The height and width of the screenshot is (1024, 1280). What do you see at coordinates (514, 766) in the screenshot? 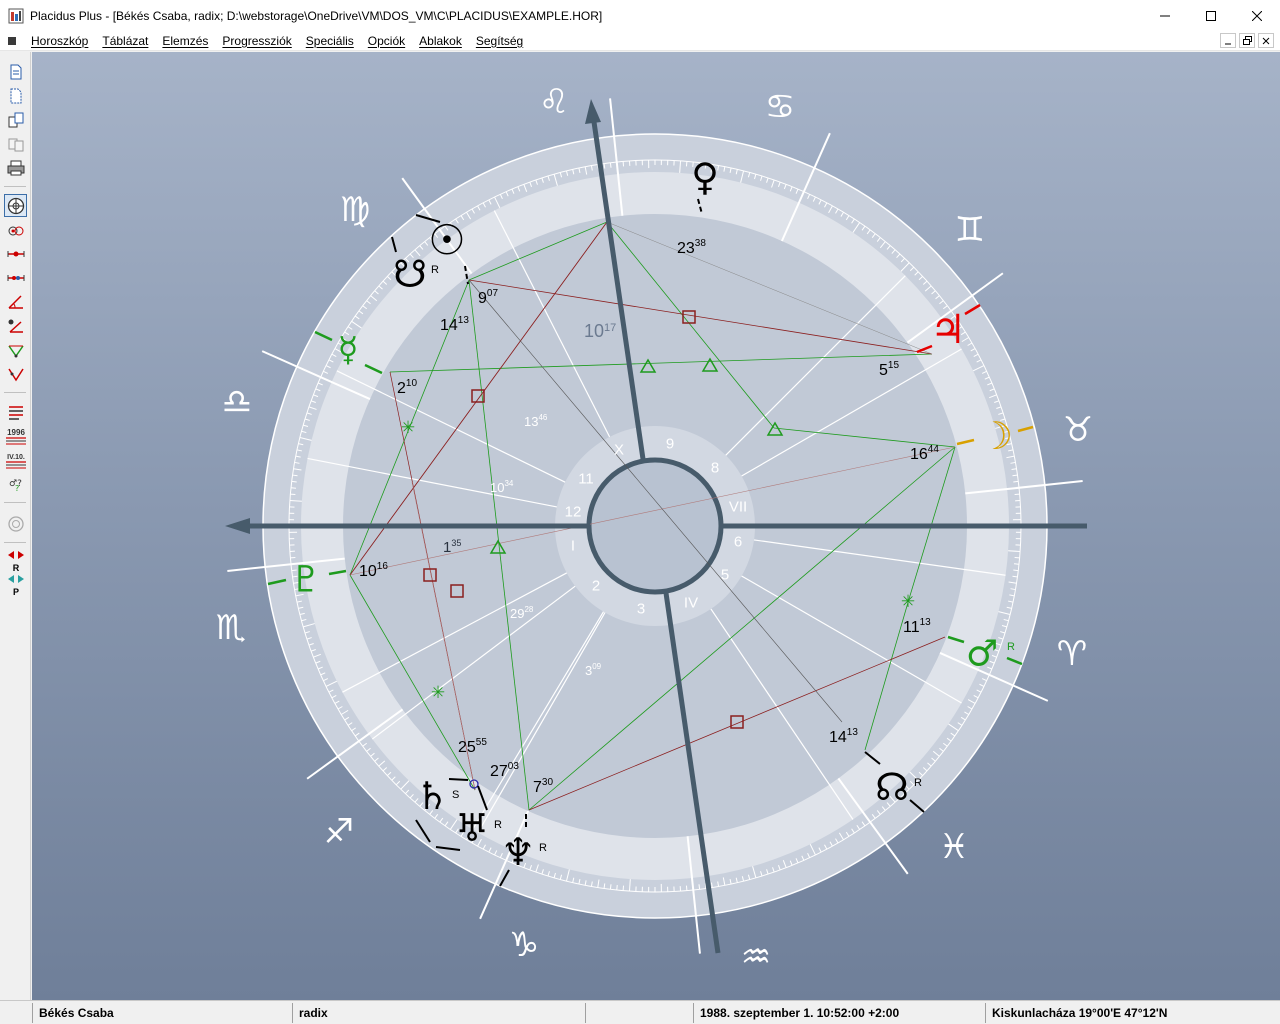
I see `planet-uranus-minutes: 03` at bounding box center [514, 766].